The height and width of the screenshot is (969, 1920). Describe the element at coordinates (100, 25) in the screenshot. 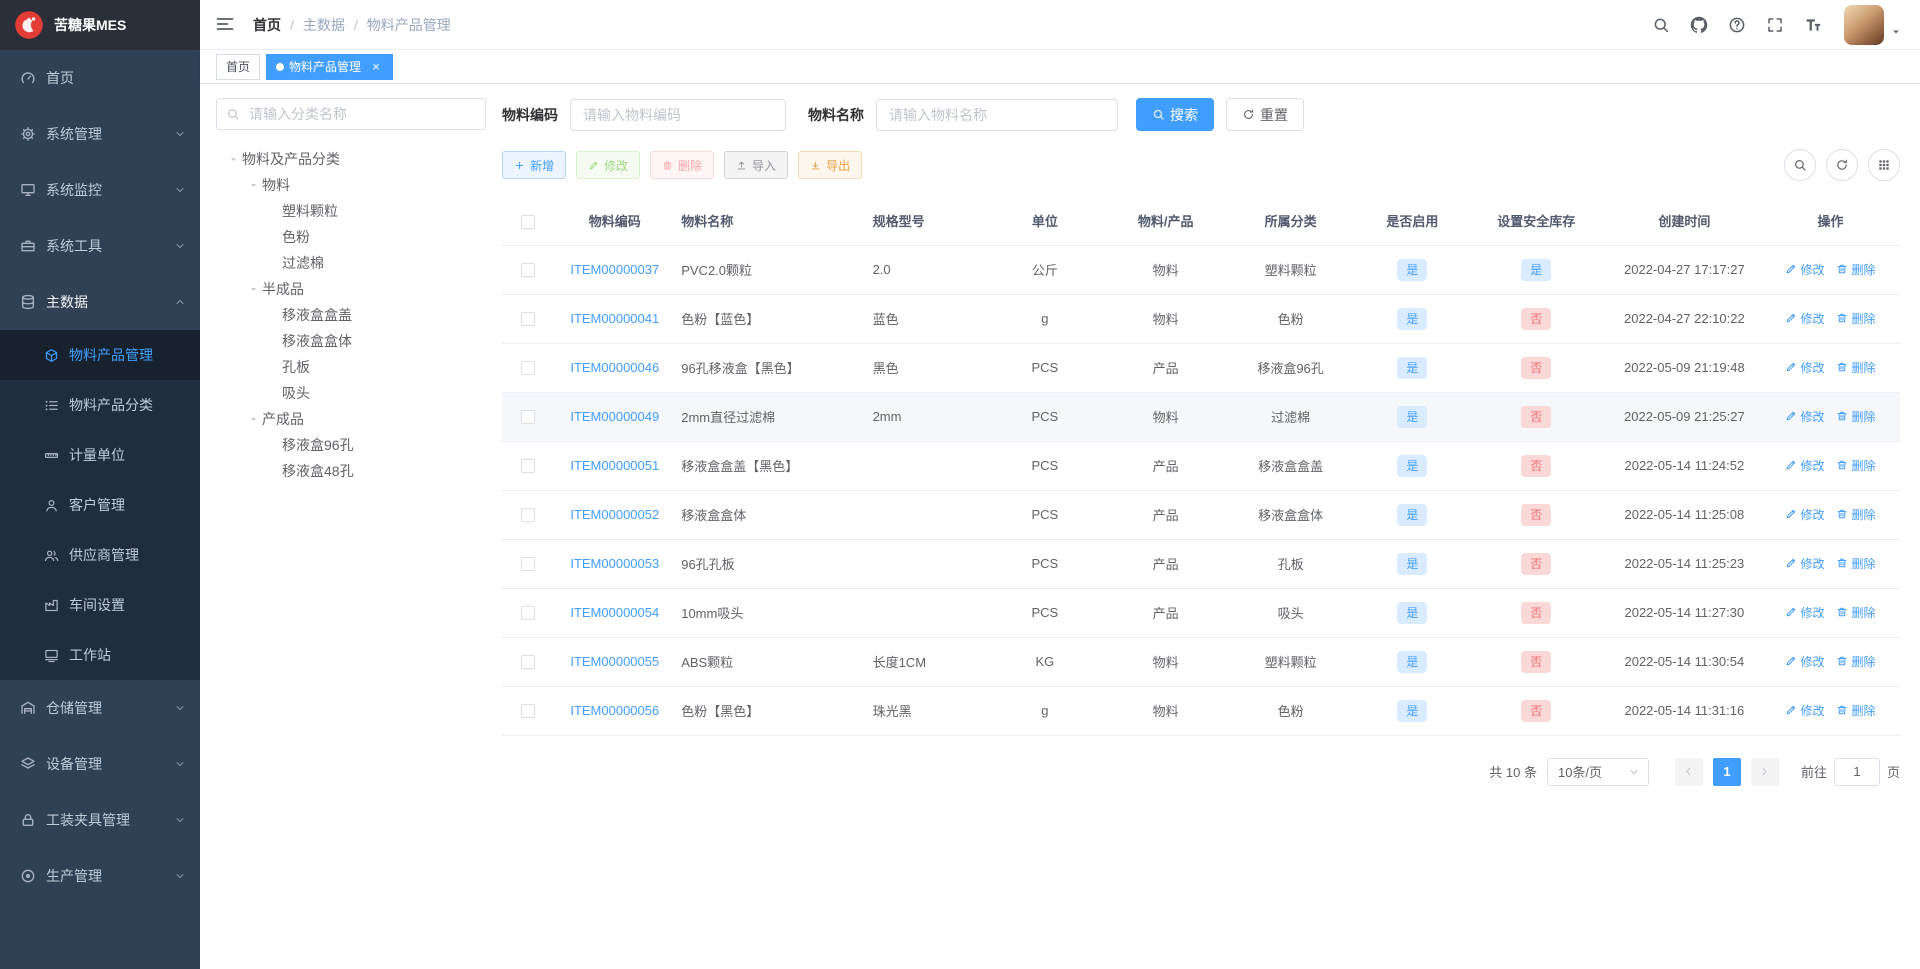

I see `logo-bar: 苦糖果MES` at that location.